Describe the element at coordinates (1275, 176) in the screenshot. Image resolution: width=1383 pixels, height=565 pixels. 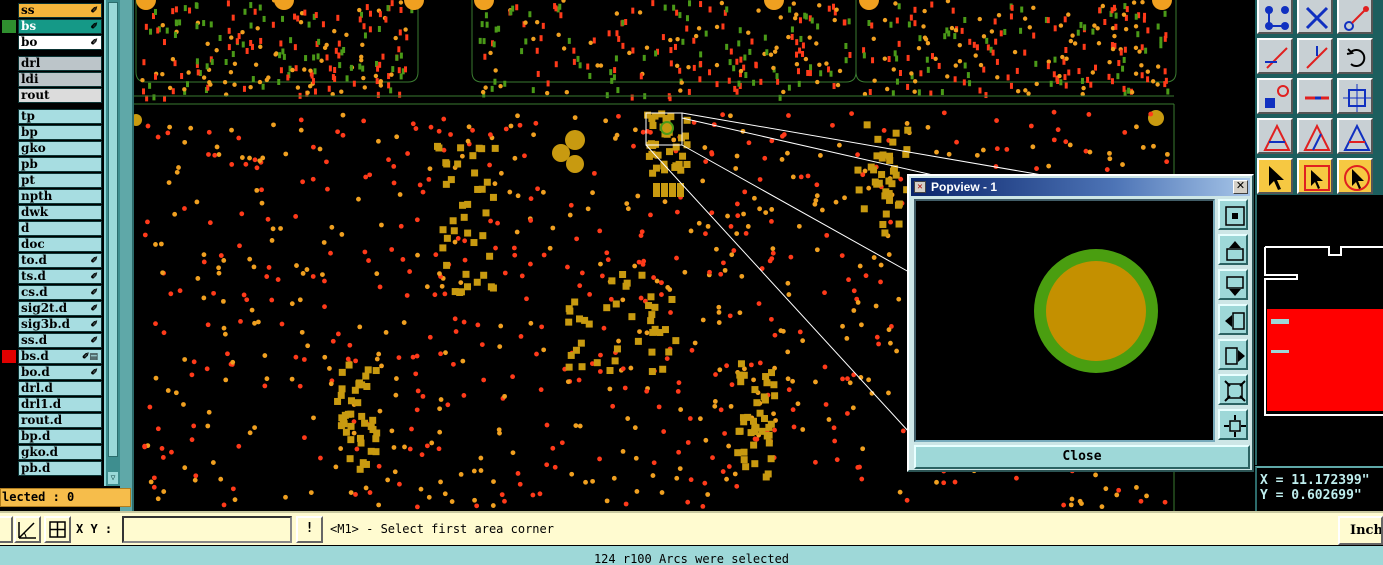
I see `pointer-button` at that location.